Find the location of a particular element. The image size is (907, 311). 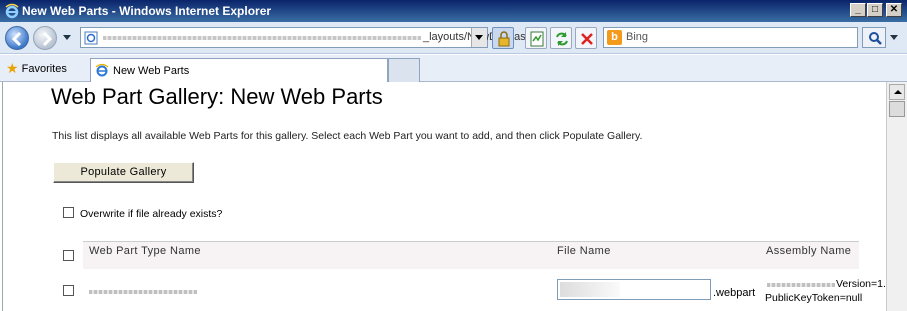

vertical-scrollbar is located at coordinates (896, 196).